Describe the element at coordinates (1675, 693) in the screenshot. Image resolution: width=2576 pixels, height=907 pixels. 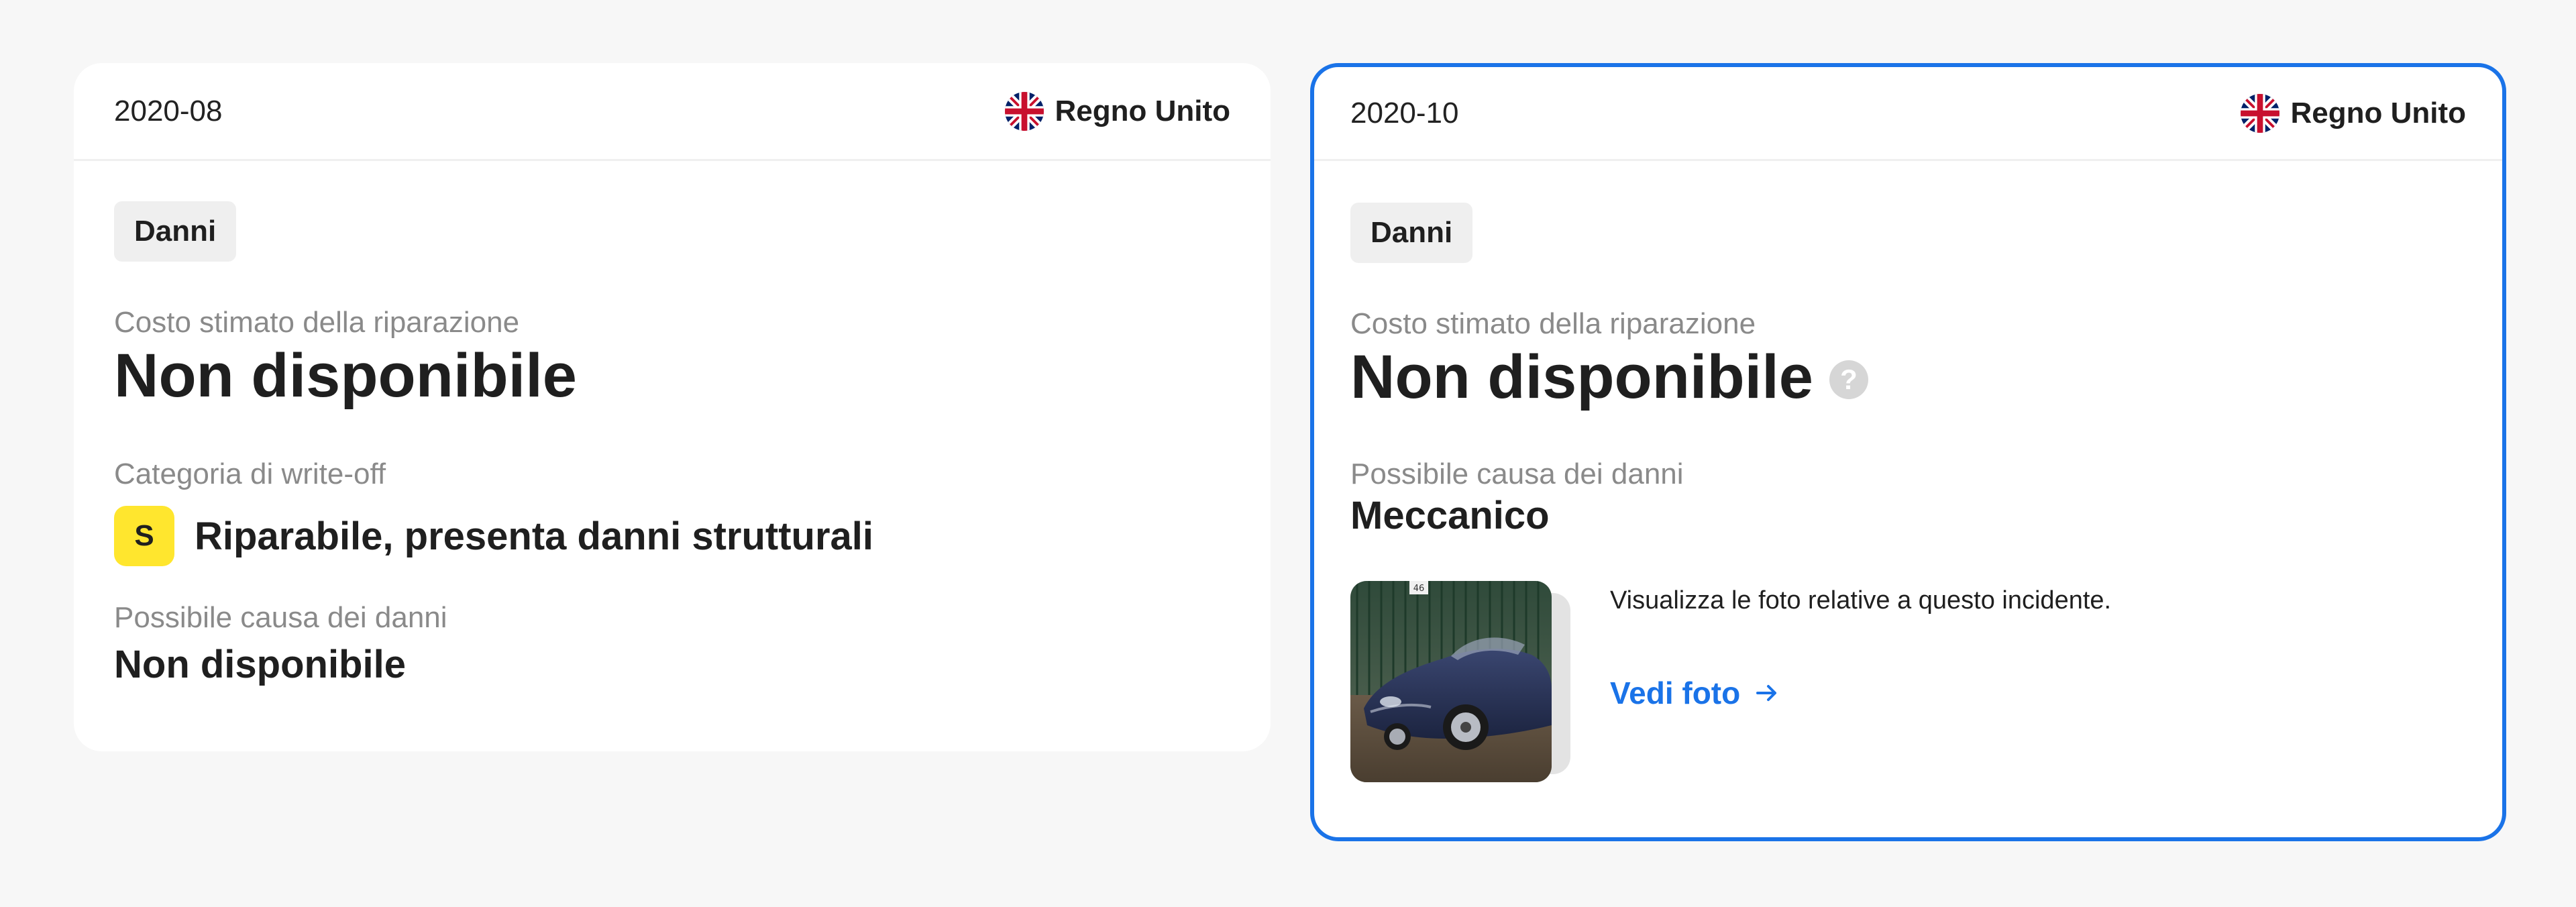
I see `view-photos-label: Vedi foto` at that location.